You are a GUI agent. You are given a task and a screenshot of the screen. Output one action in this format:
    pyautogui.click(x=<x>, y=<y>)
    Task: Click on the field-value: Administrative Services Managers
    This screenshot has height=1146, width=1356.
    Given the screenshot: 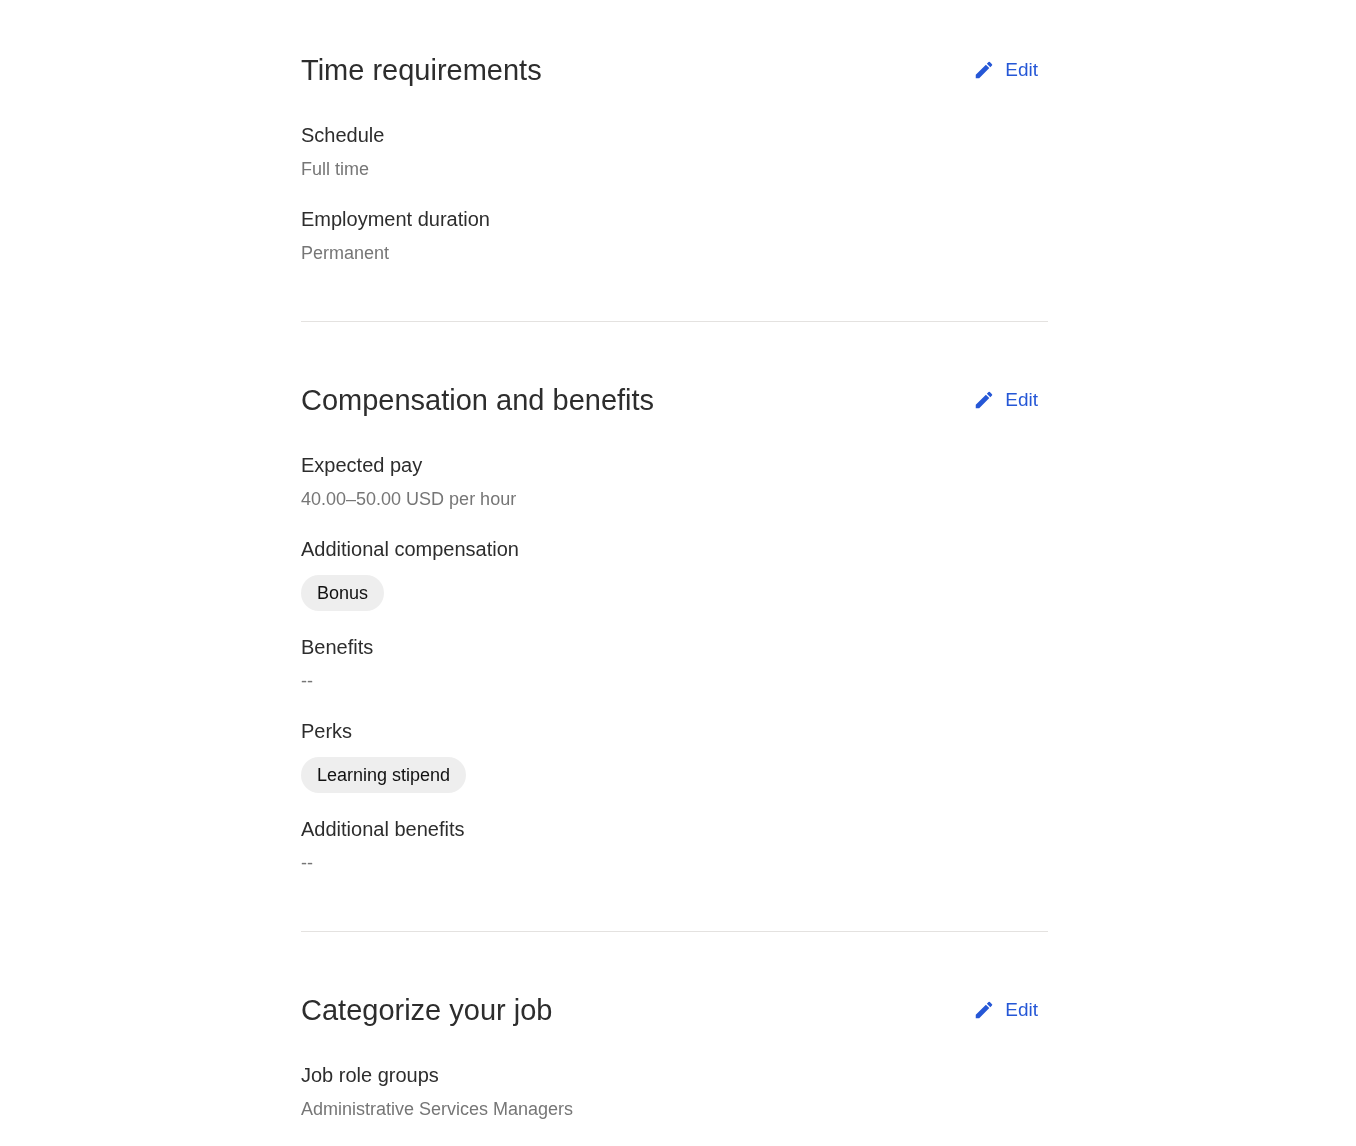 What is the action you would take?
    pyautogui.click(x=438, y=1109)
    